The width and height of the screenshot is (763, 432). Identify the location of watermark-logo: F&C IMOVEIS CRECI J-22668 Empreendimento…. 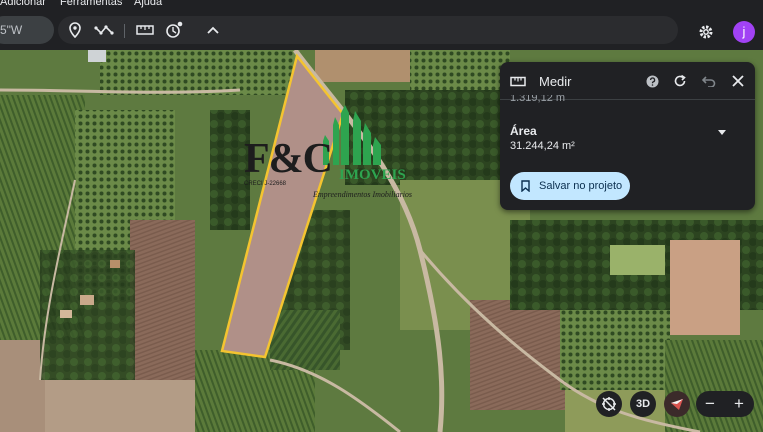
(328, 155).